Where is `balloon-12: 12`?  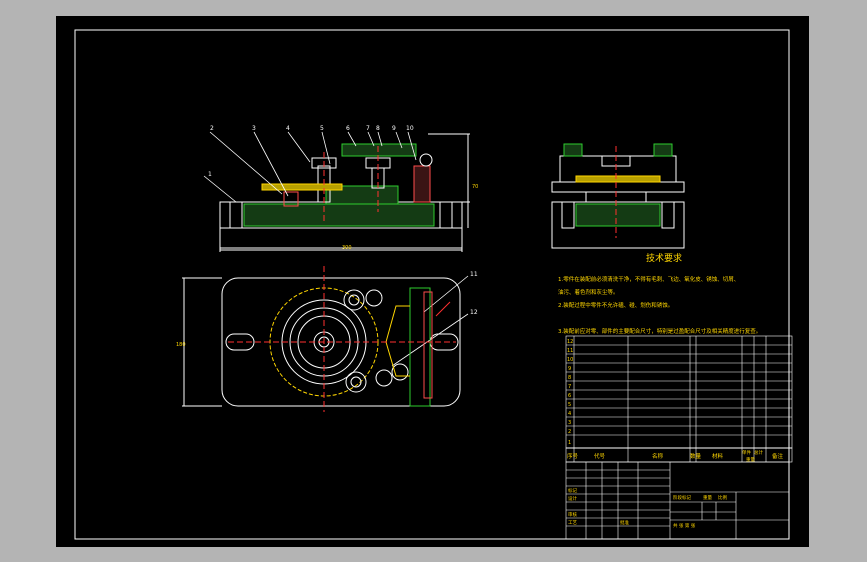 balloon-12: 12 is located at coordinates (474, 312).